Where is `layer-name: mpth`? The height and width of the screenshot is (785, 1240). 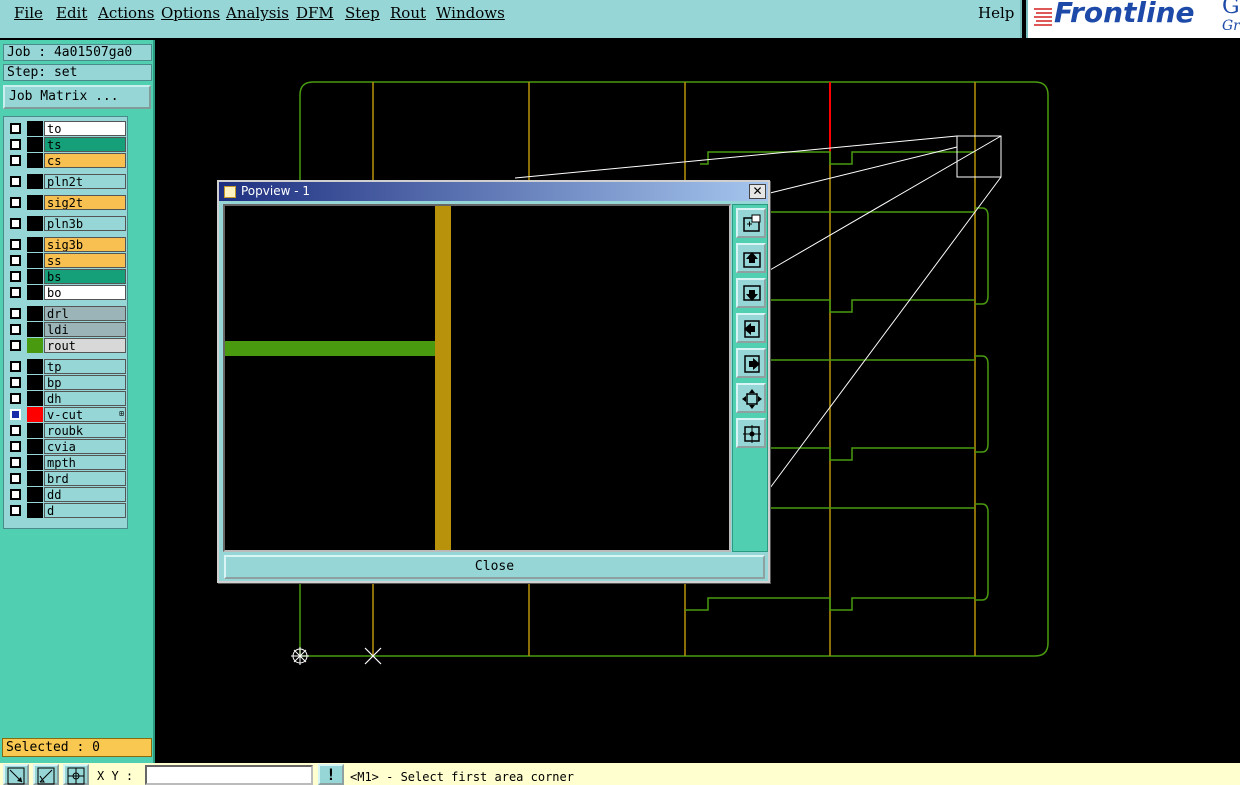
layer-name: mpth is located at coordinates (85, 462).